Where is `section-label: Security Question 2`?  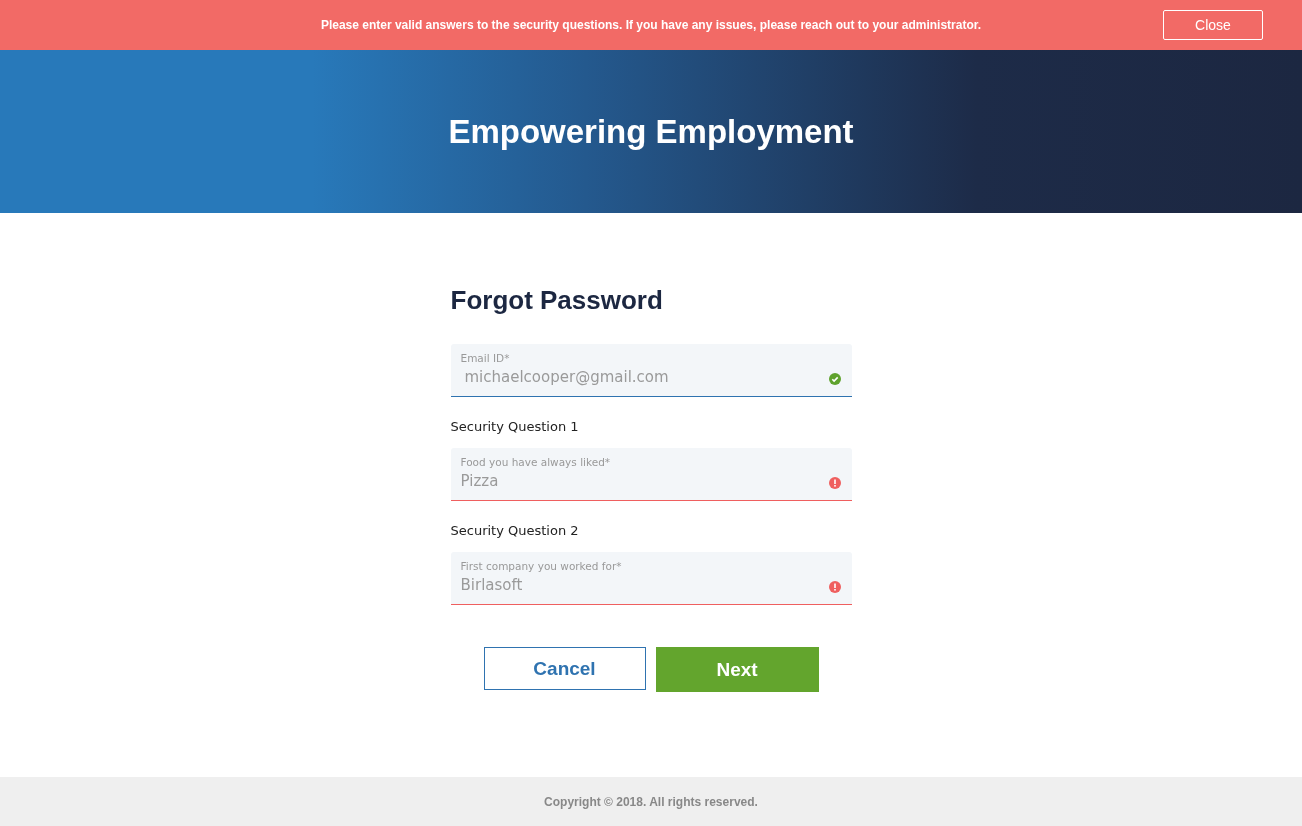 section-label: Security Question 2 is located at coordinates (515, 530).